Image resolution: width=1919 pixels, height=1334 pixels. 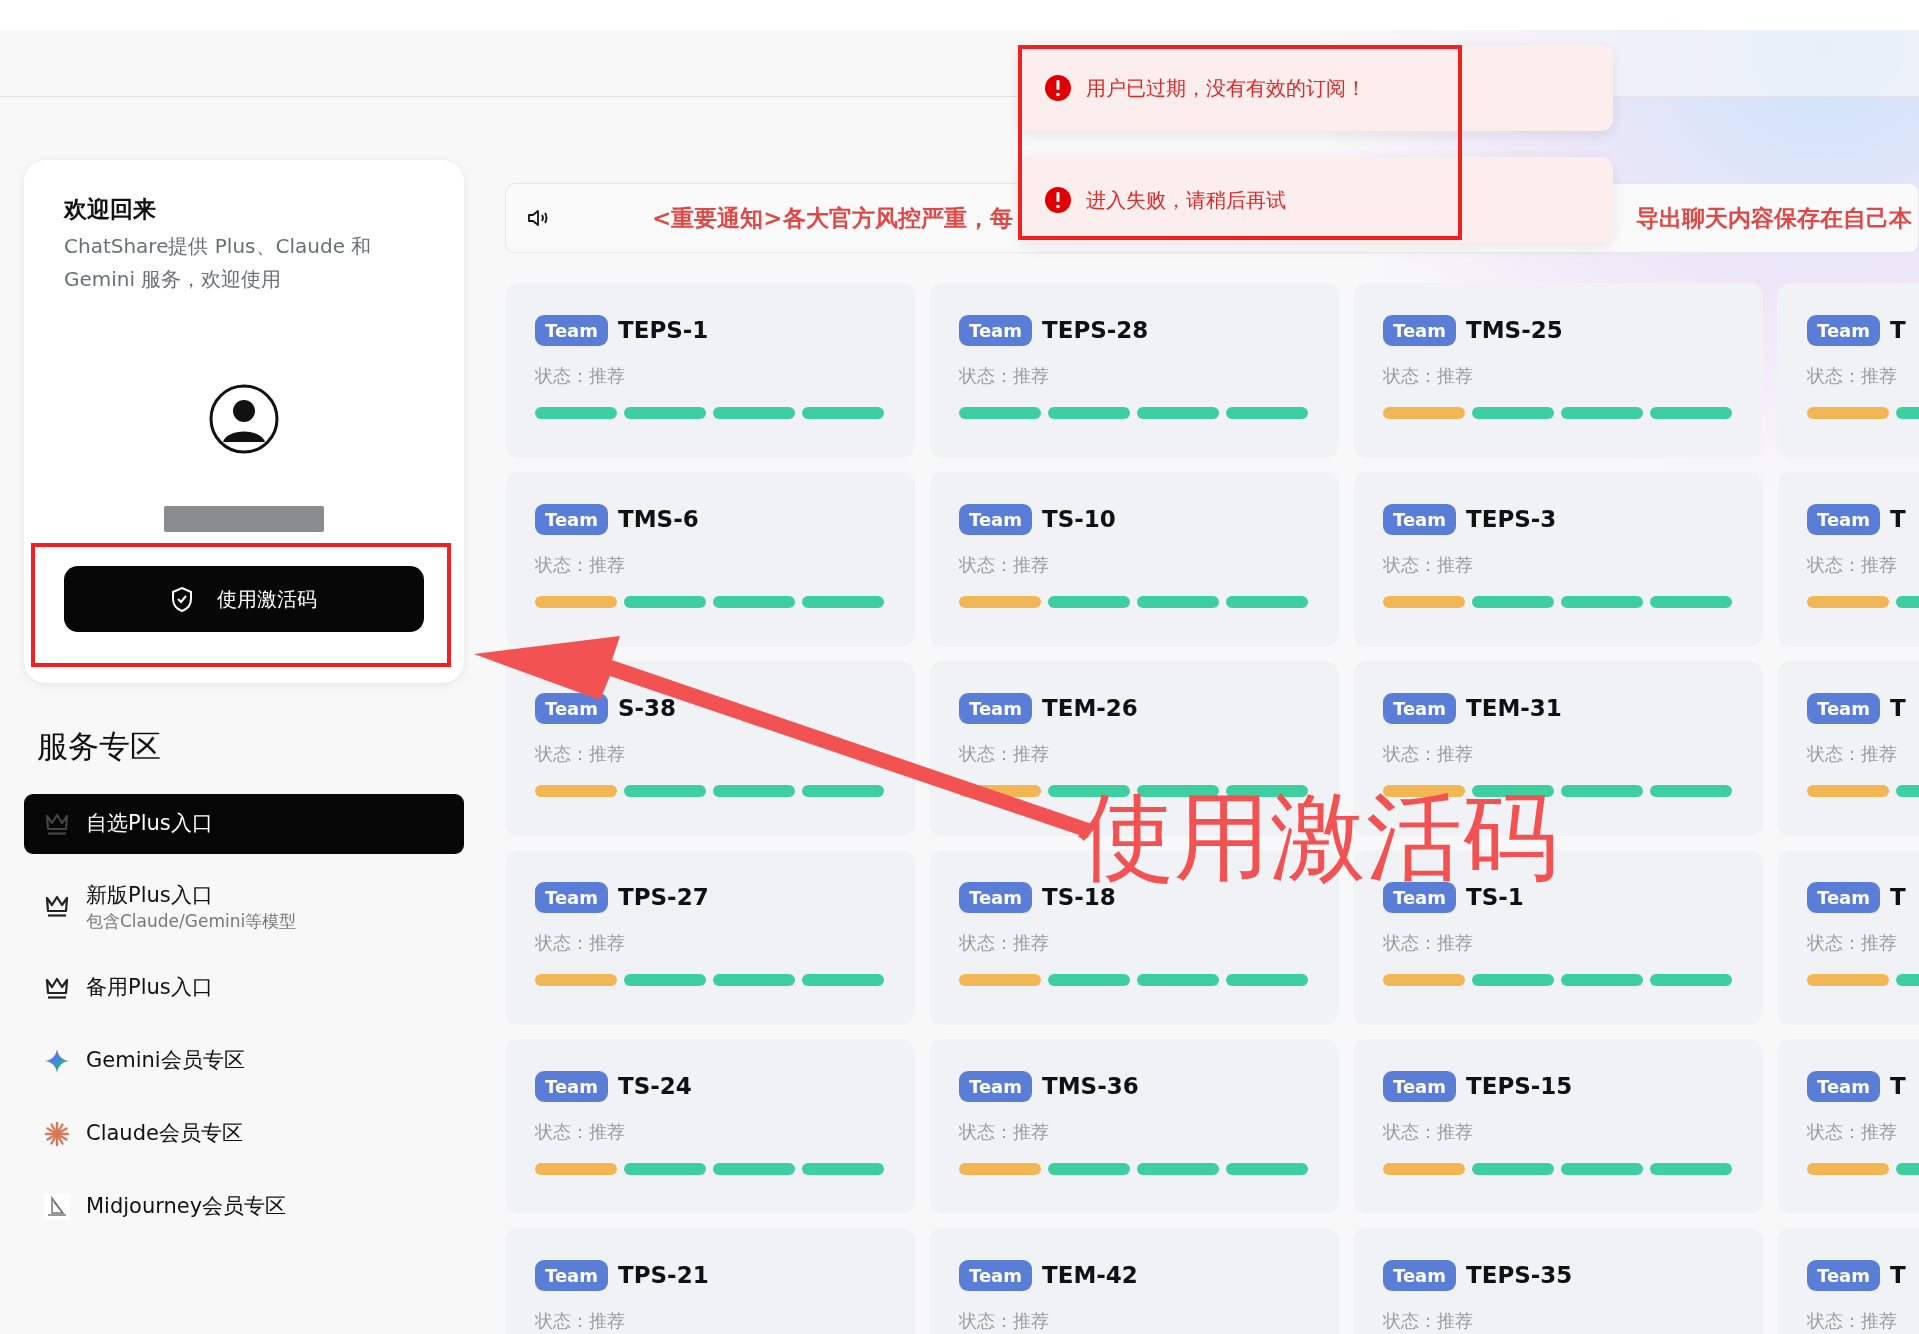 What do you see at coordinates (663, 1275) in the screenshot?
I see `account-name: TPS-21` at bounding box center [663, 1275].